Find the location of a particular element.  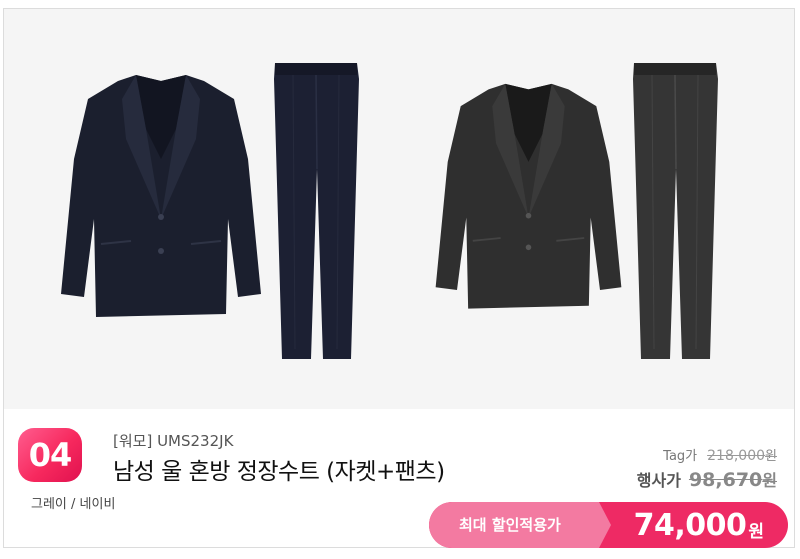

rank-badge: 04 is located at coordinates (50, 455).